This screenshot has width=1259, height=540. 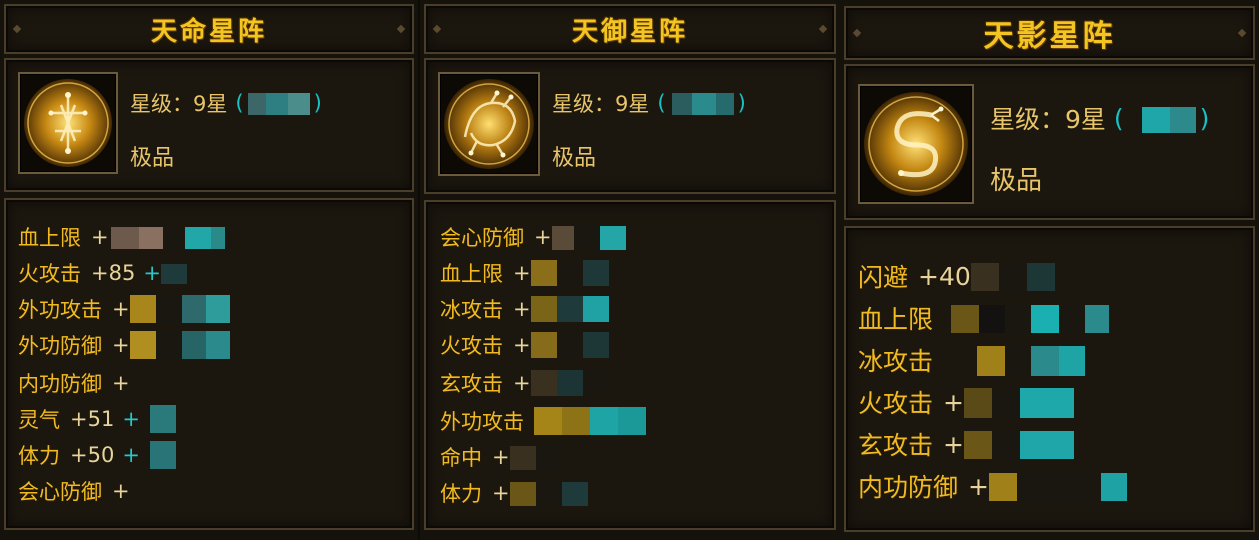 I want to click on panel-title: 天命星阵, so click(x=208, y=31).